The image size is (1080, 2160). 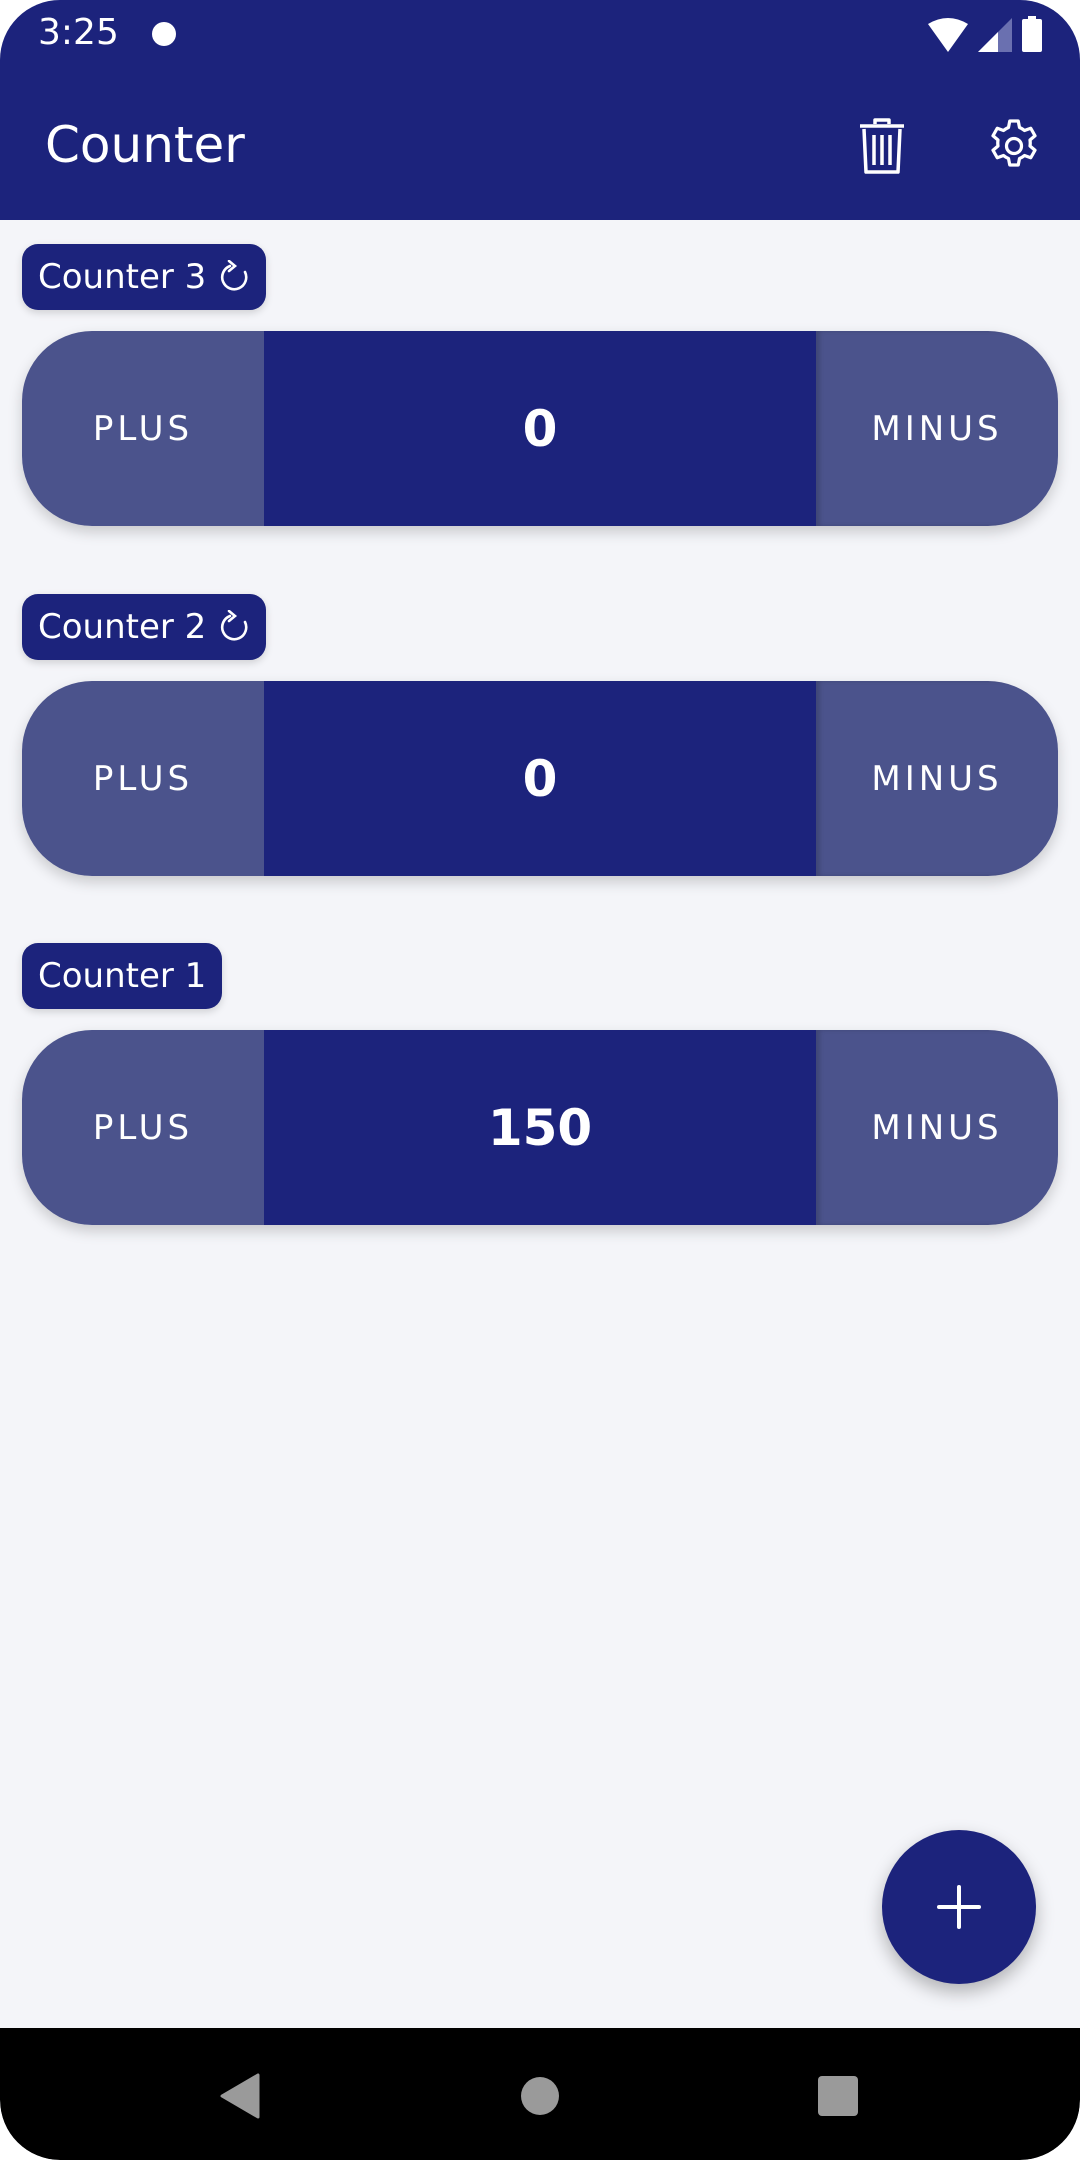 I want to click on status-icons, so click(x=985, y=34).